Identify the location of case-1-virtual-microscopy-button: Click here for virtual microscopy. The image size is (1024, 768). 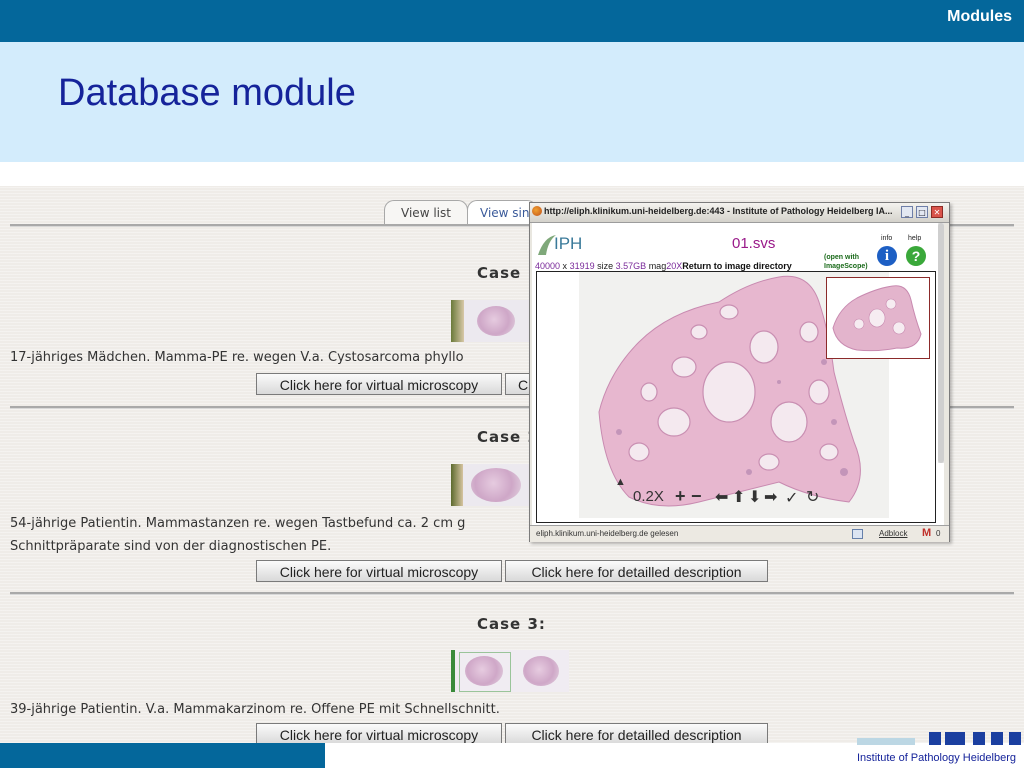
(379, 384).